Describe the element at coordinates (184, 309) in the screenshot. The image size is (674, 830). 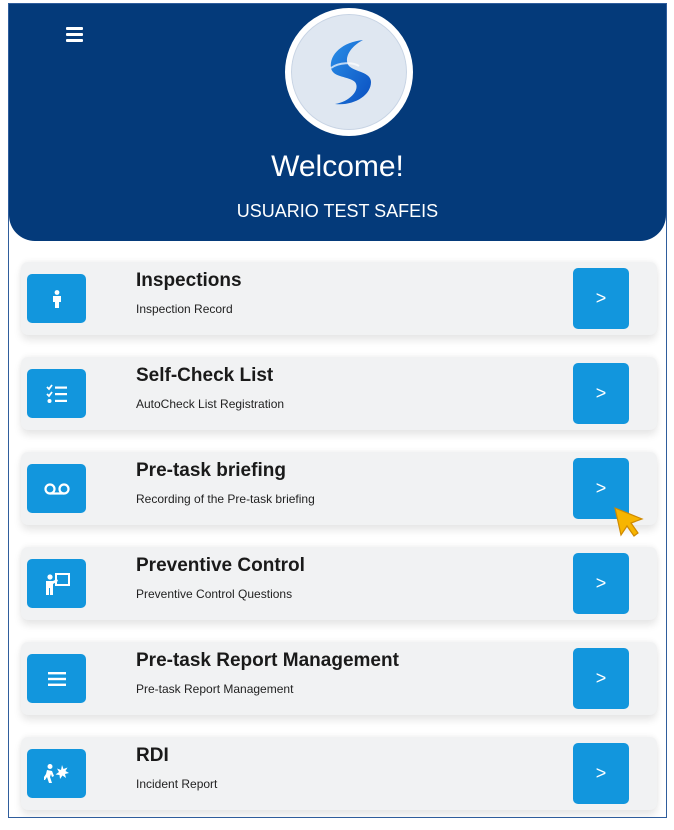
I see `card-subtitle: Inspection Record` at that location.